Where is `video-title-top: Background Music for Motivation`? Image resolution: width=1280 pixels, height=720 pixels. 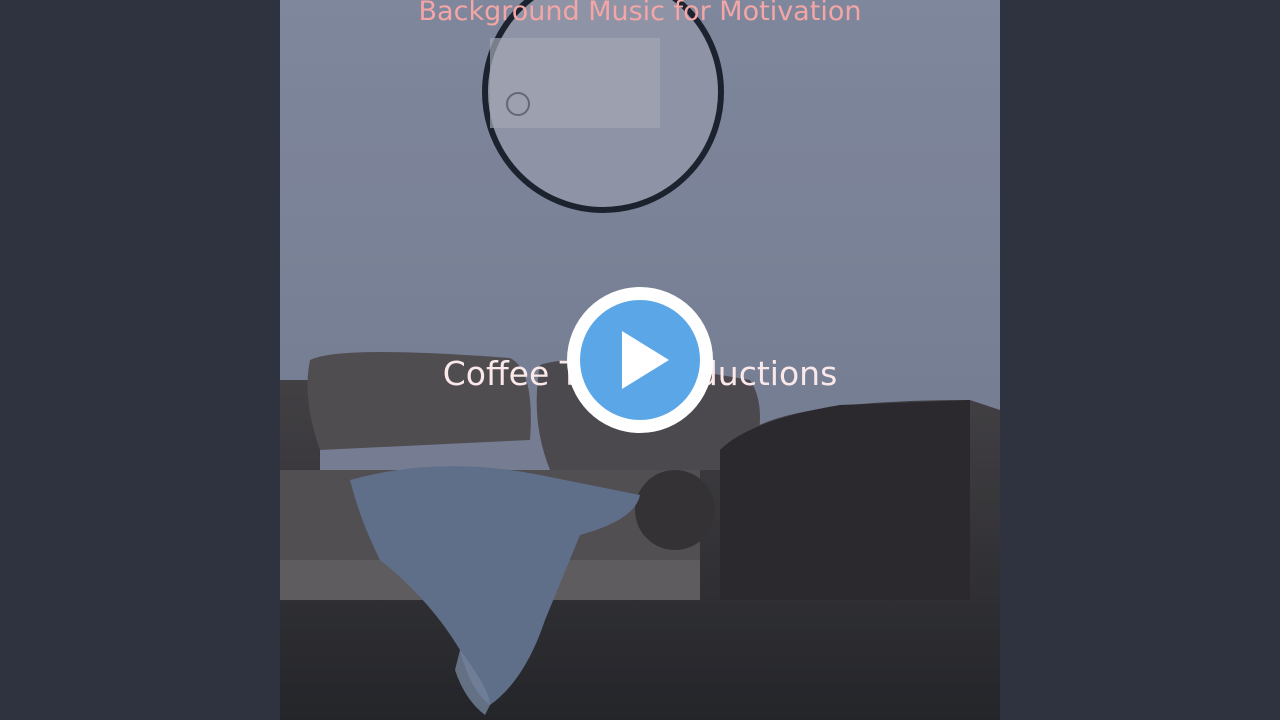 video-title-top: Background Music for Motivation is located at coordinates (640, 13).